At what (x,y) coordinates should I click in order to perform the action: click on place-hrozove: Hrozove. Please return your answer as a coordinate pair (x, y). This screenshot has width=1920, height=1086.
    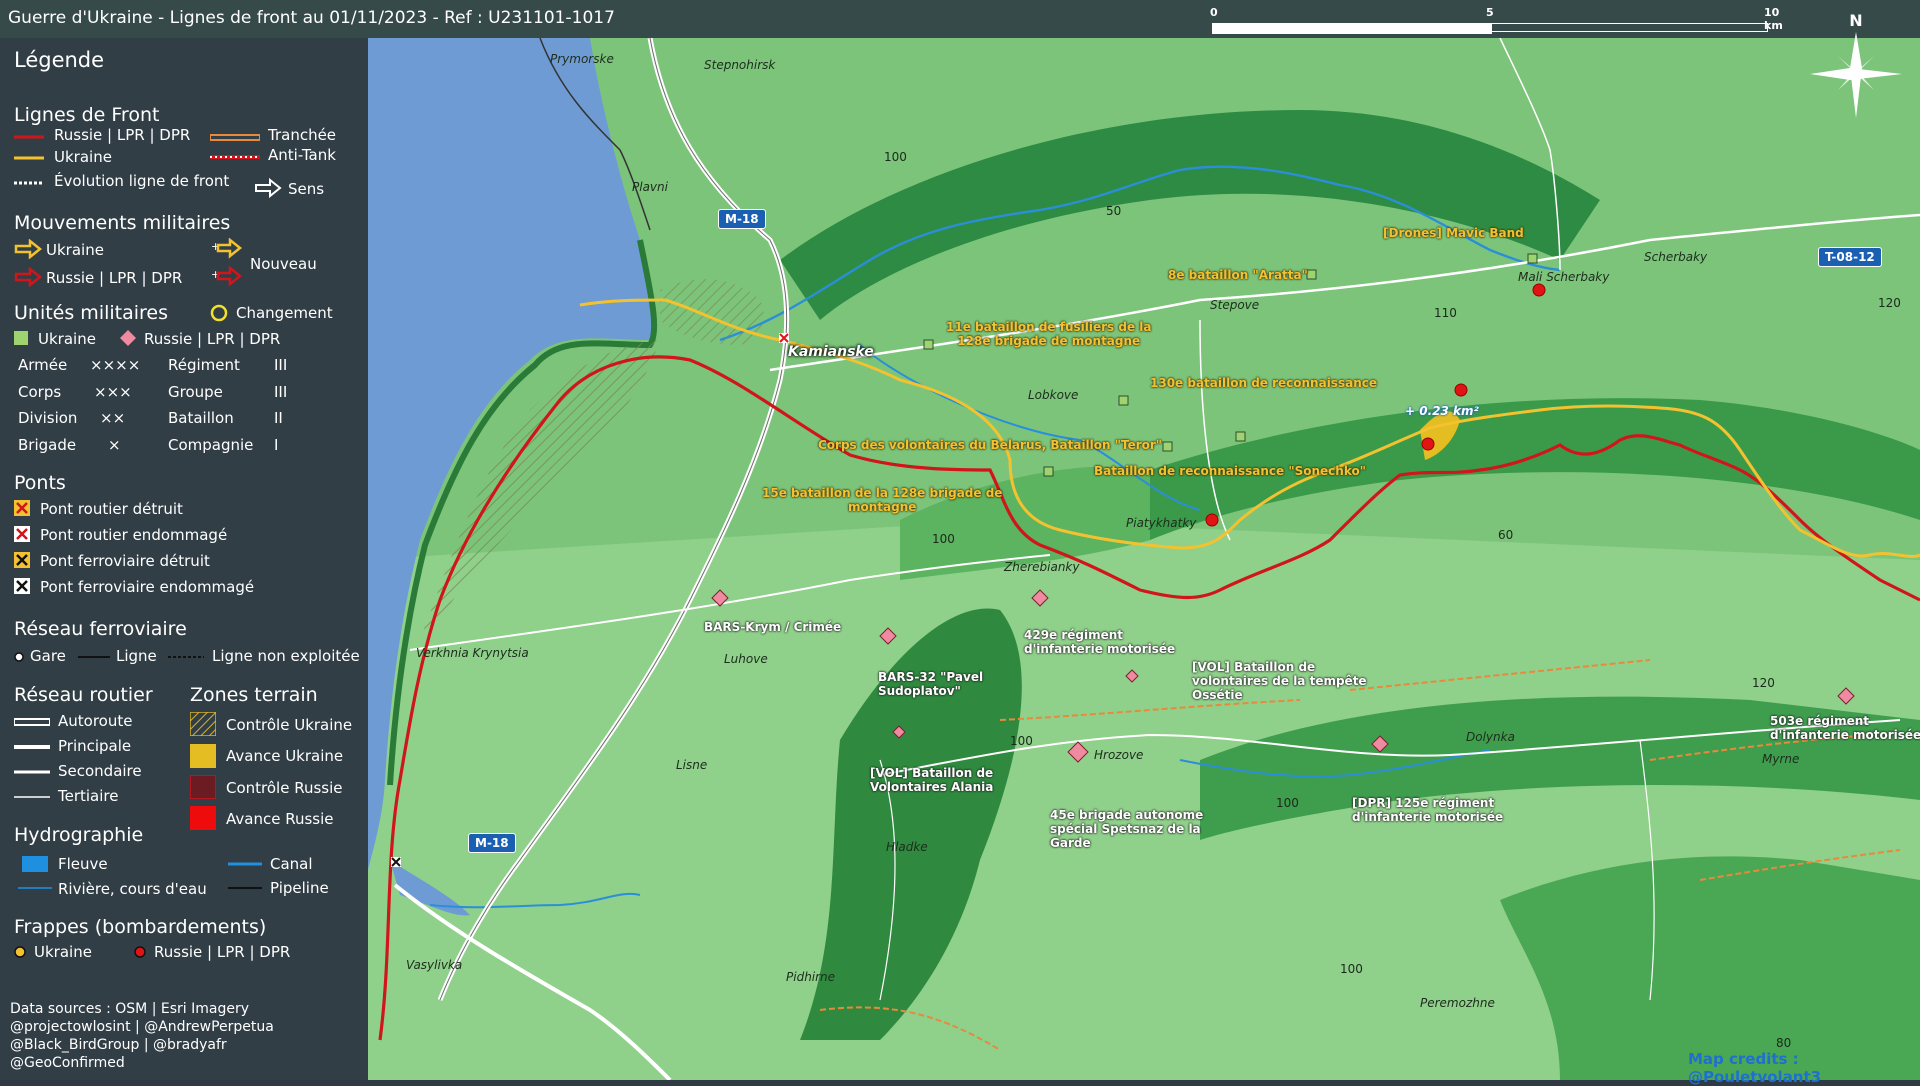
    Looking at the image, I should click on (1119, 755).